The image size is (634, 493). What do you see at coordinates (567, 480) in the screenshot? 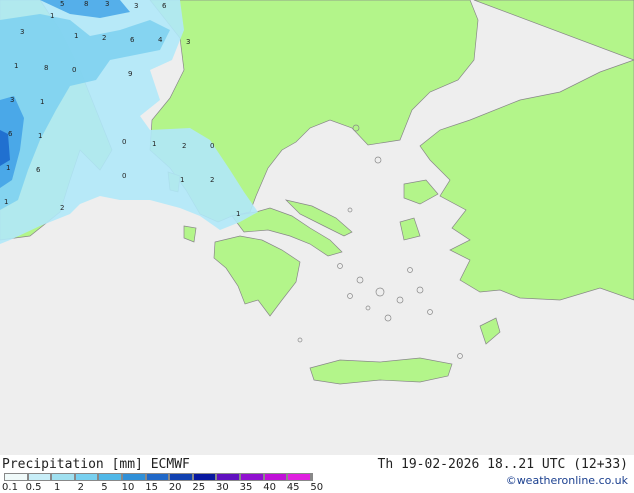
I see `credit-link: ©weatheronline.co.uk` at bounding box center [567, 480].